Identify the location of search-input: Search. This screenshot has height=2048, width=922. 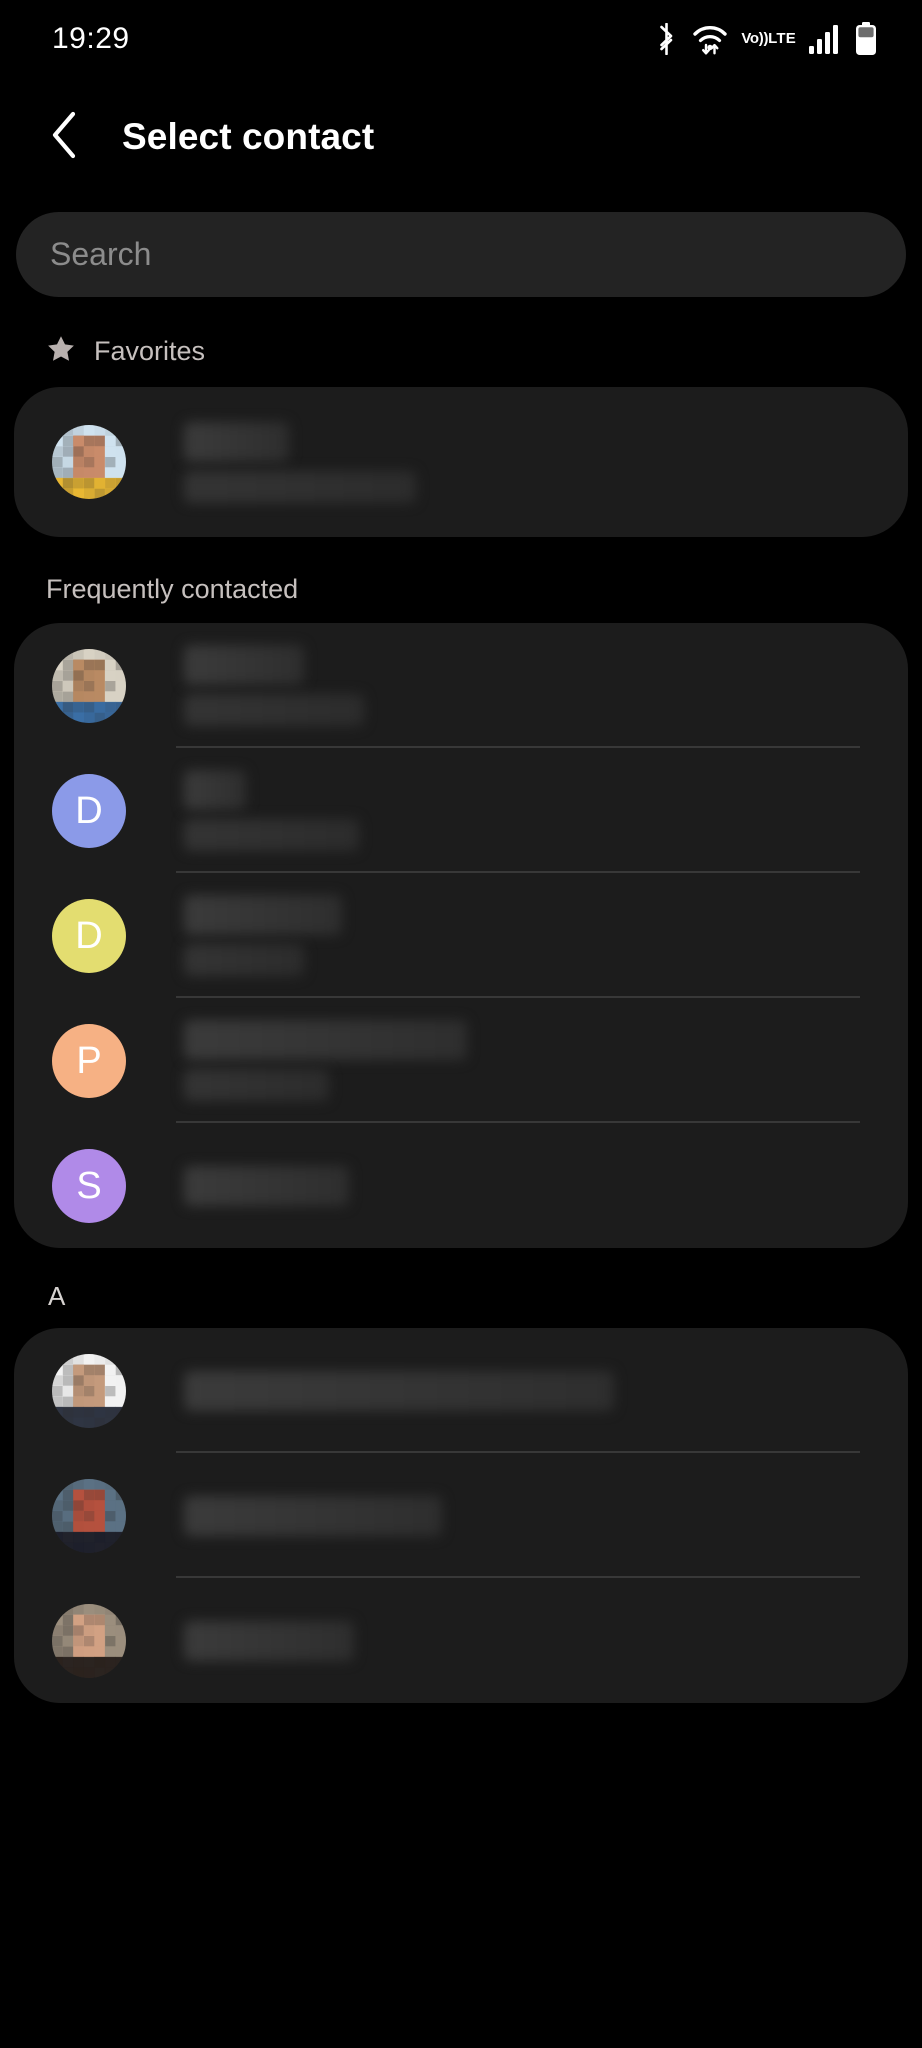
(461, 254).